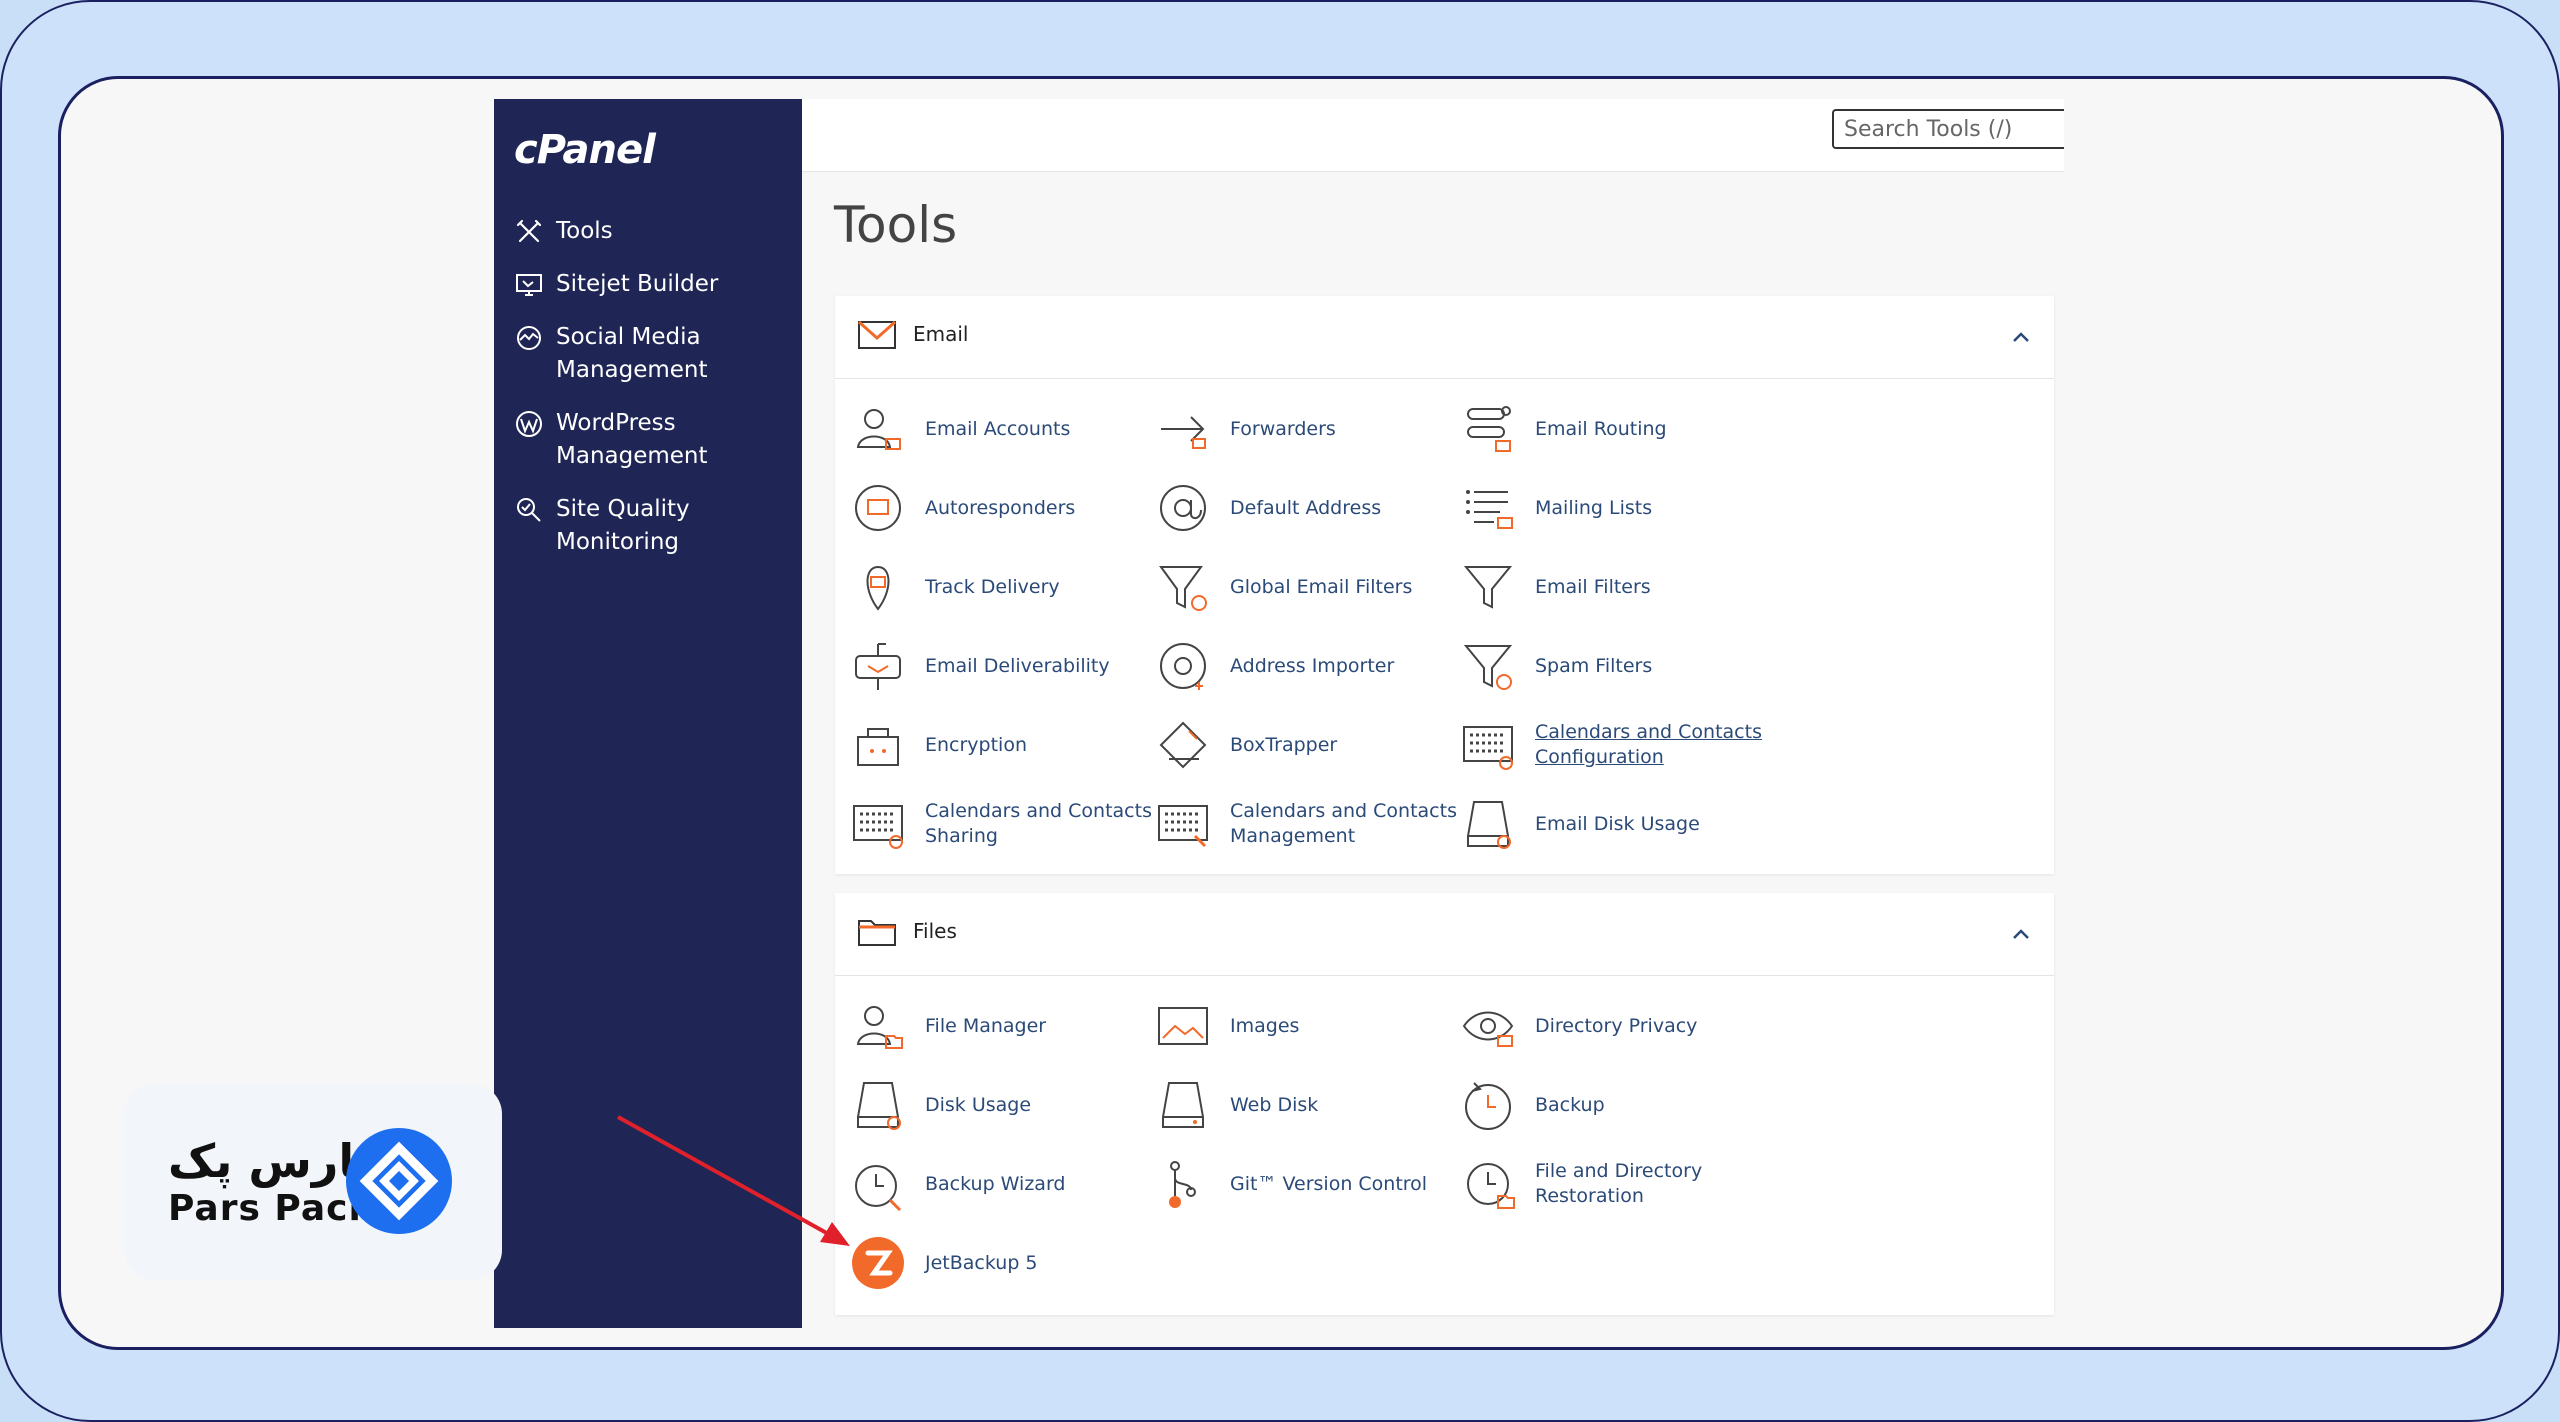 This screenshot has width=2560, height=1422. Describe the element at coordinates (1488, 1184) in the screenshot. I see `restoration-icon` at that location.